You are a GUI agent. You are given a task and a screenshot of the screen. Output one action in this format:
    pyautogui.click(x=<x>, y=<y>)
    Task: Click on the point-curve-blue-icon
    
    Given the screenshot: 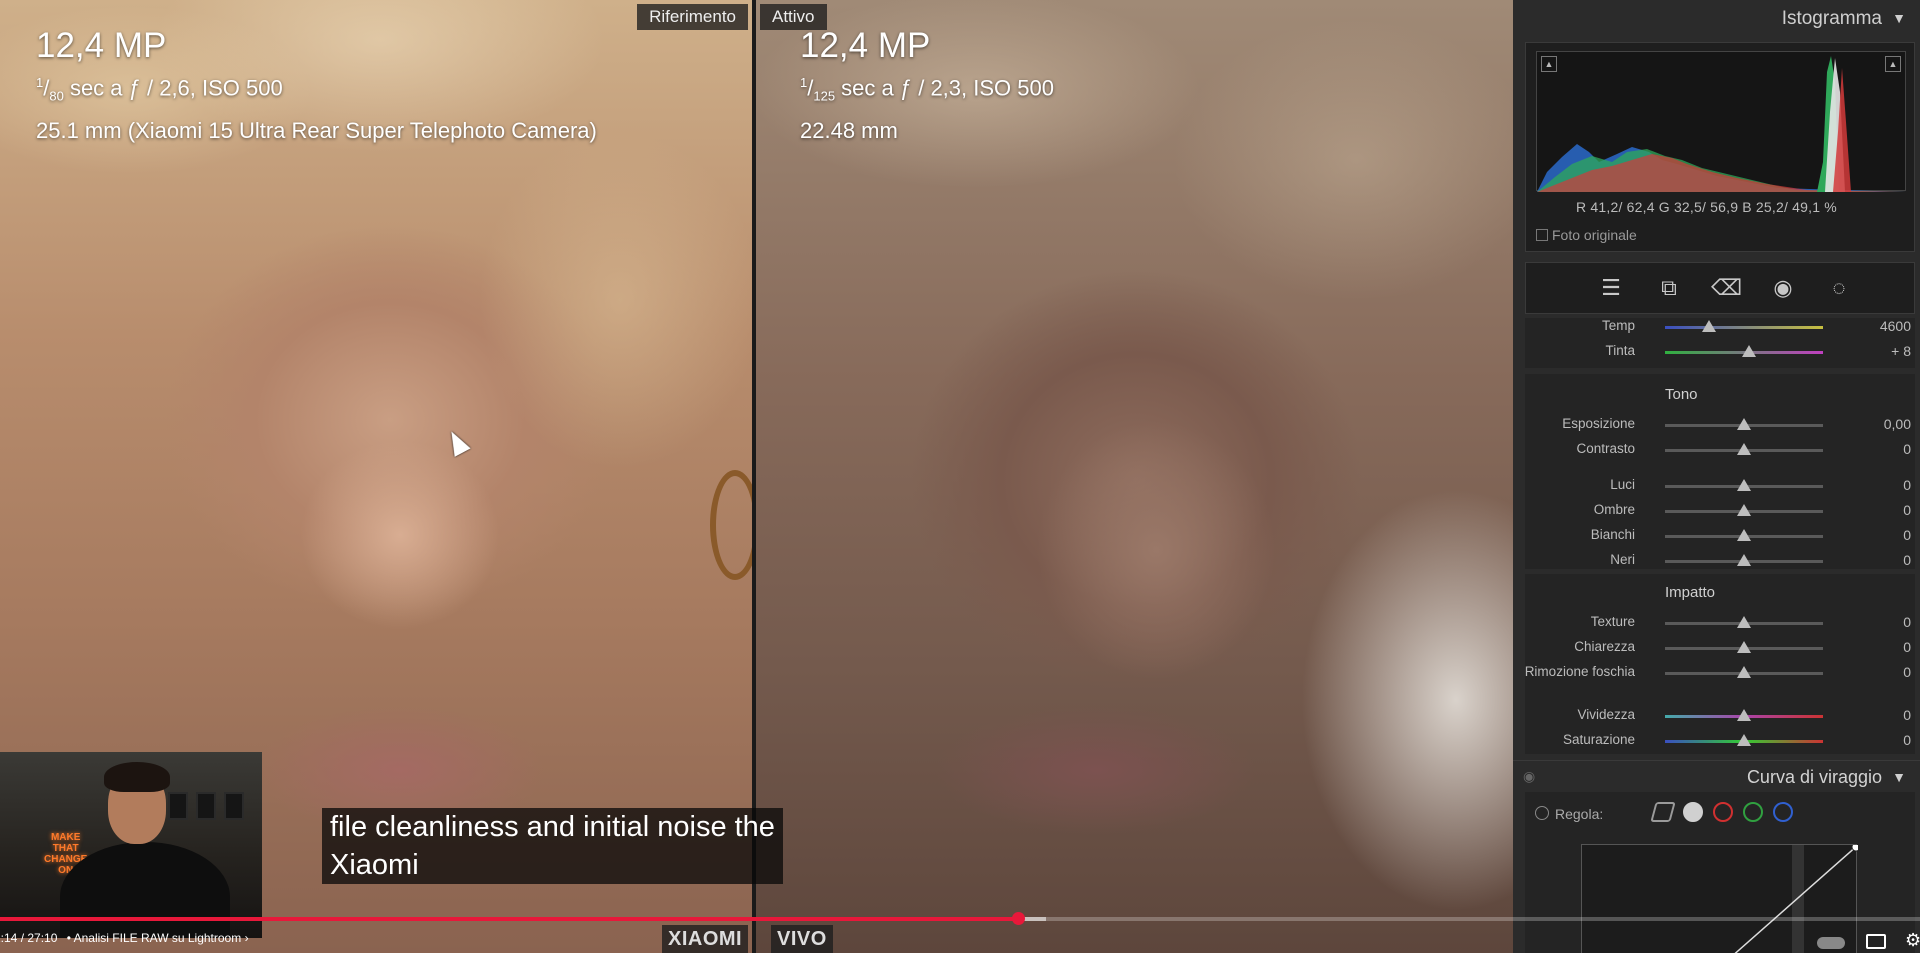 What is the action you would take?
    pyautogui.click(x=1783, y=812)
    